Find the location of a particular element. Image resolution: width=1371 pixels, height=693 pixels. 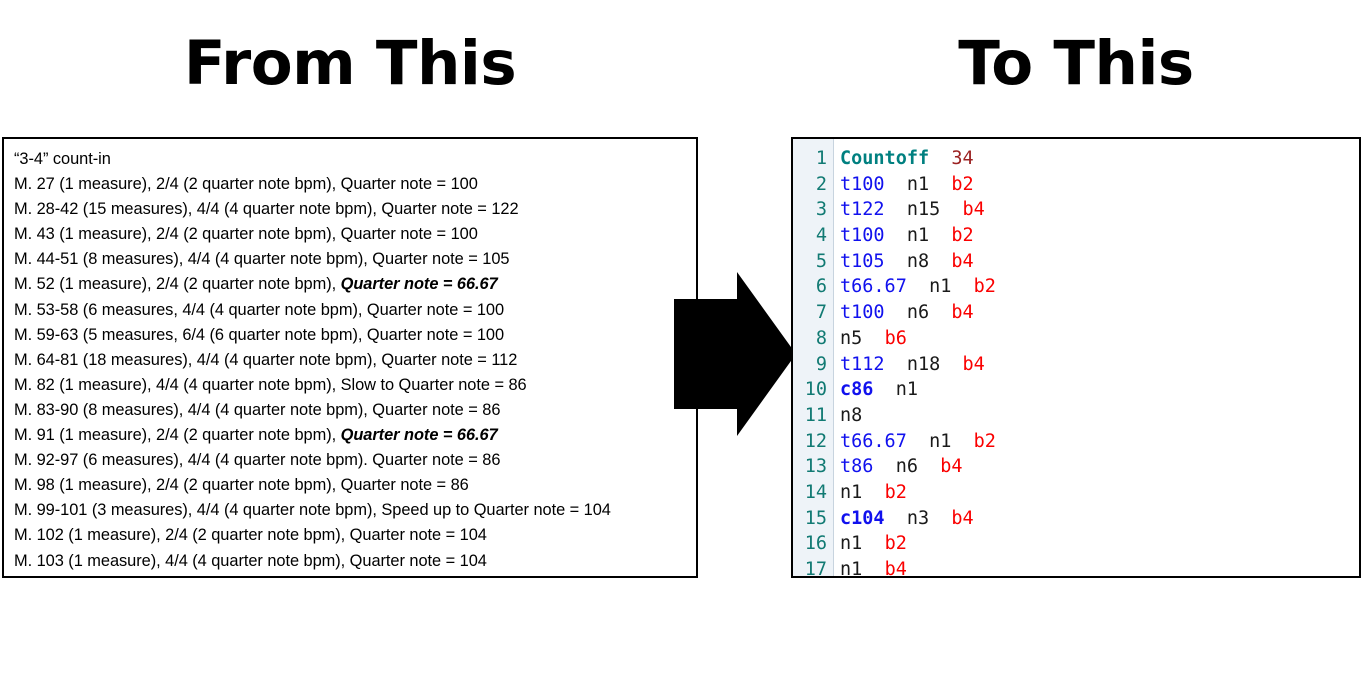

code-line: n8 is located at coordinates (1099, 416).